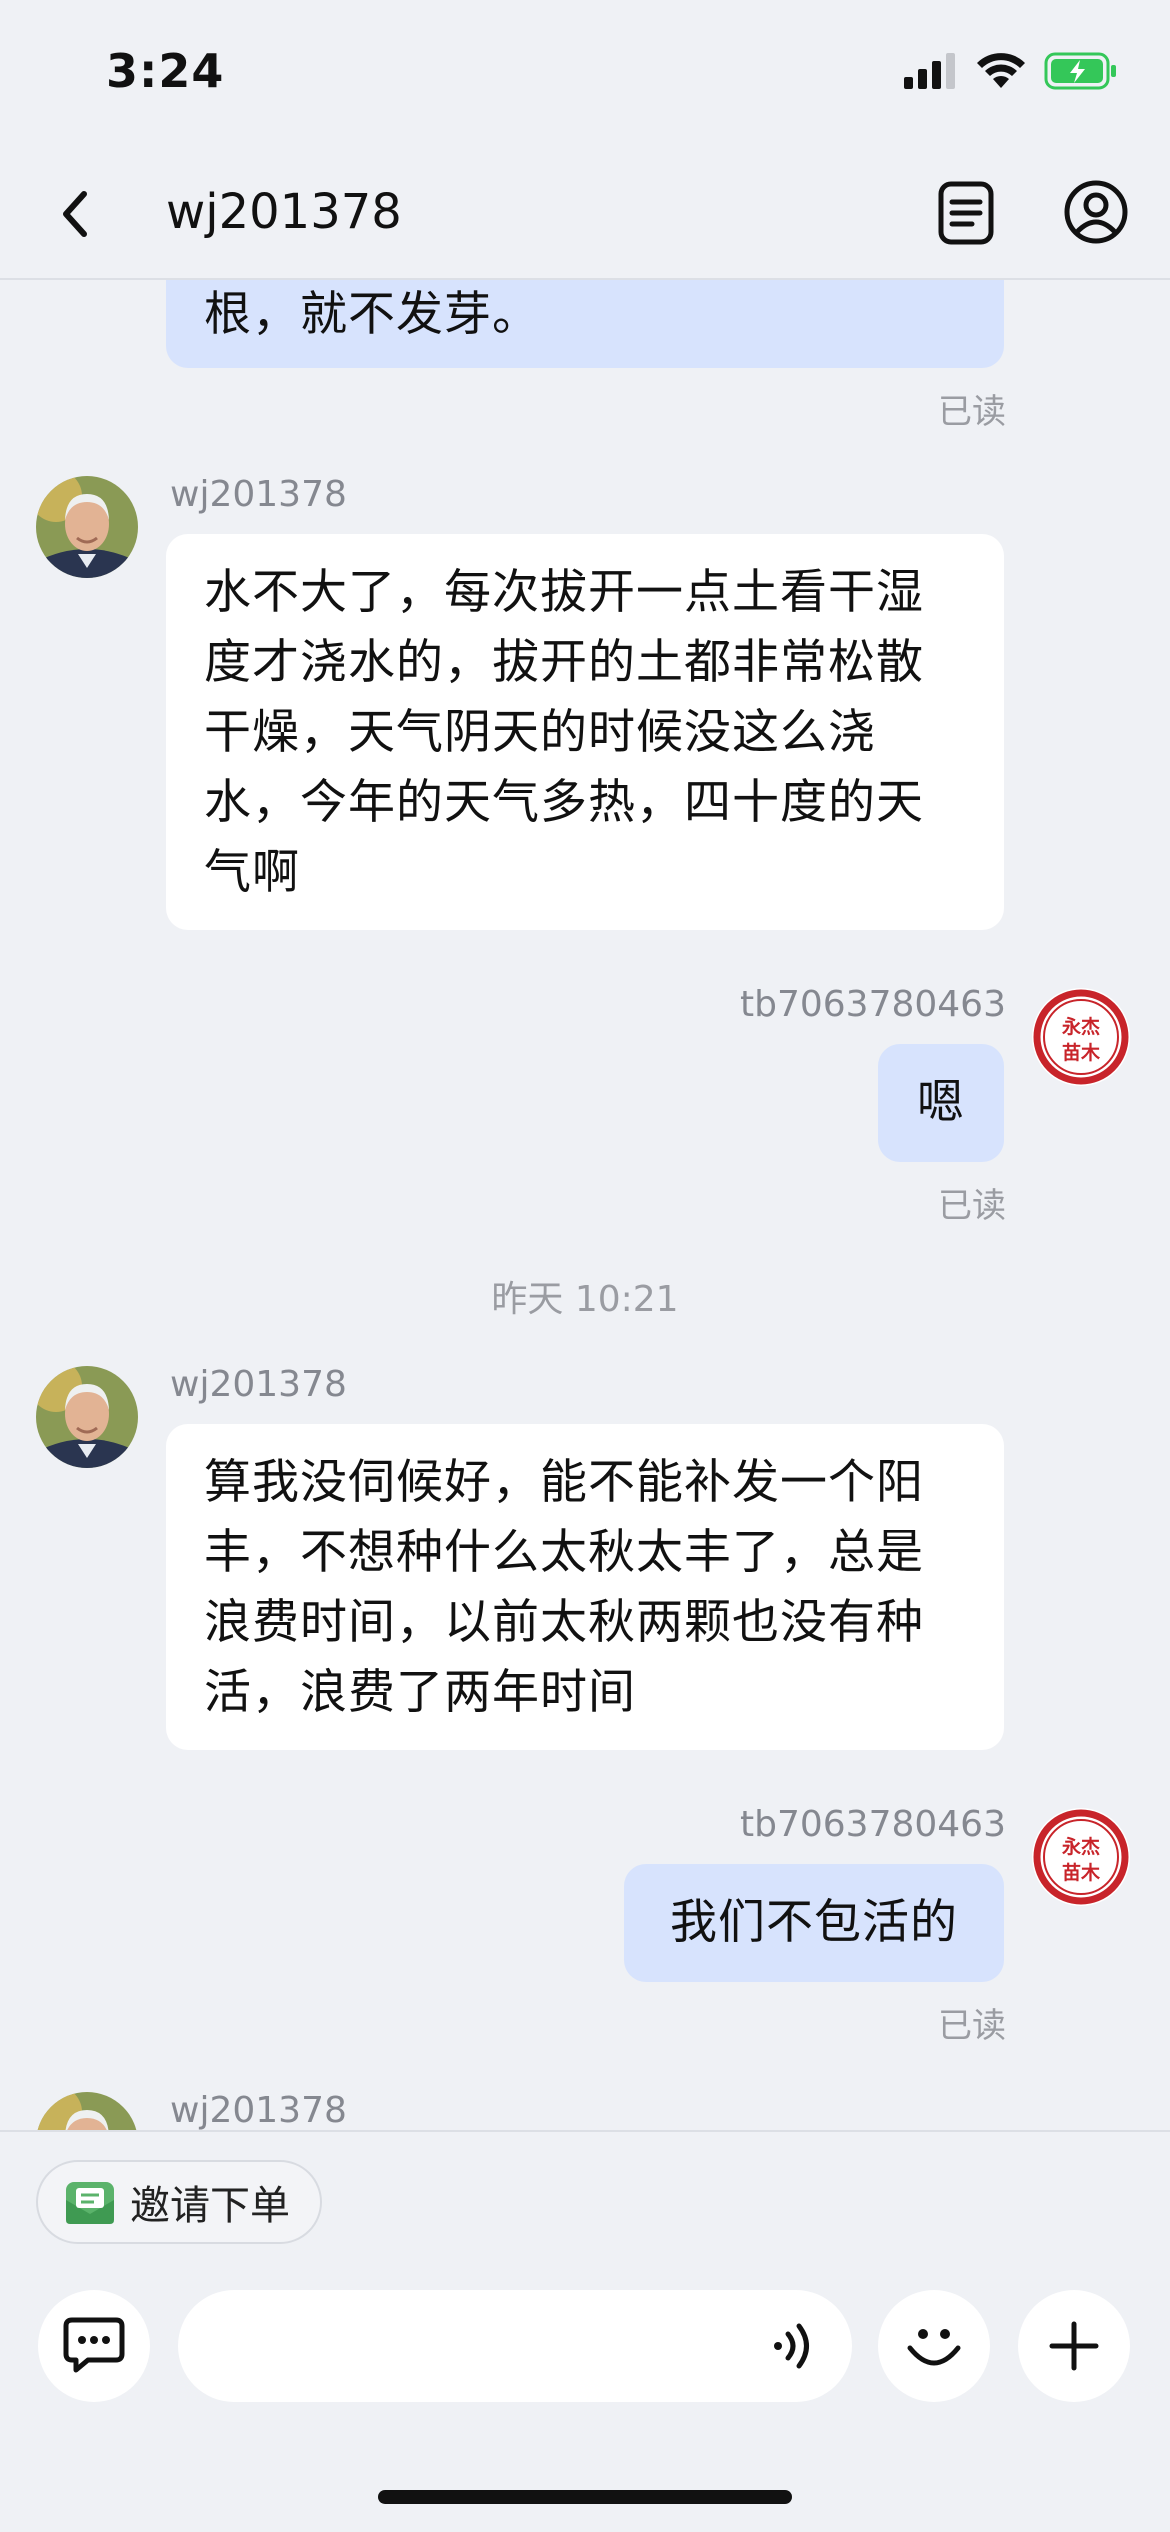 The image size is (1170, 2532). I want to click on invite-order-button: 邀请下单, so click(179, 2202).